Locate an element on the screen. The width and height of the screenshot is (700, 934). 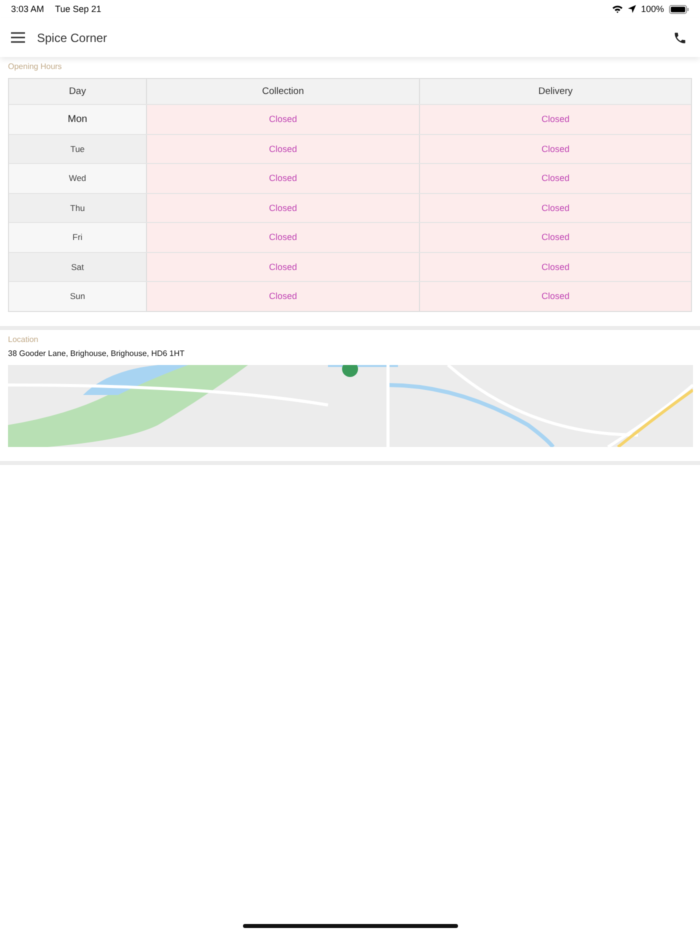
column-header: Delivery is located at coordinates (555, 91).